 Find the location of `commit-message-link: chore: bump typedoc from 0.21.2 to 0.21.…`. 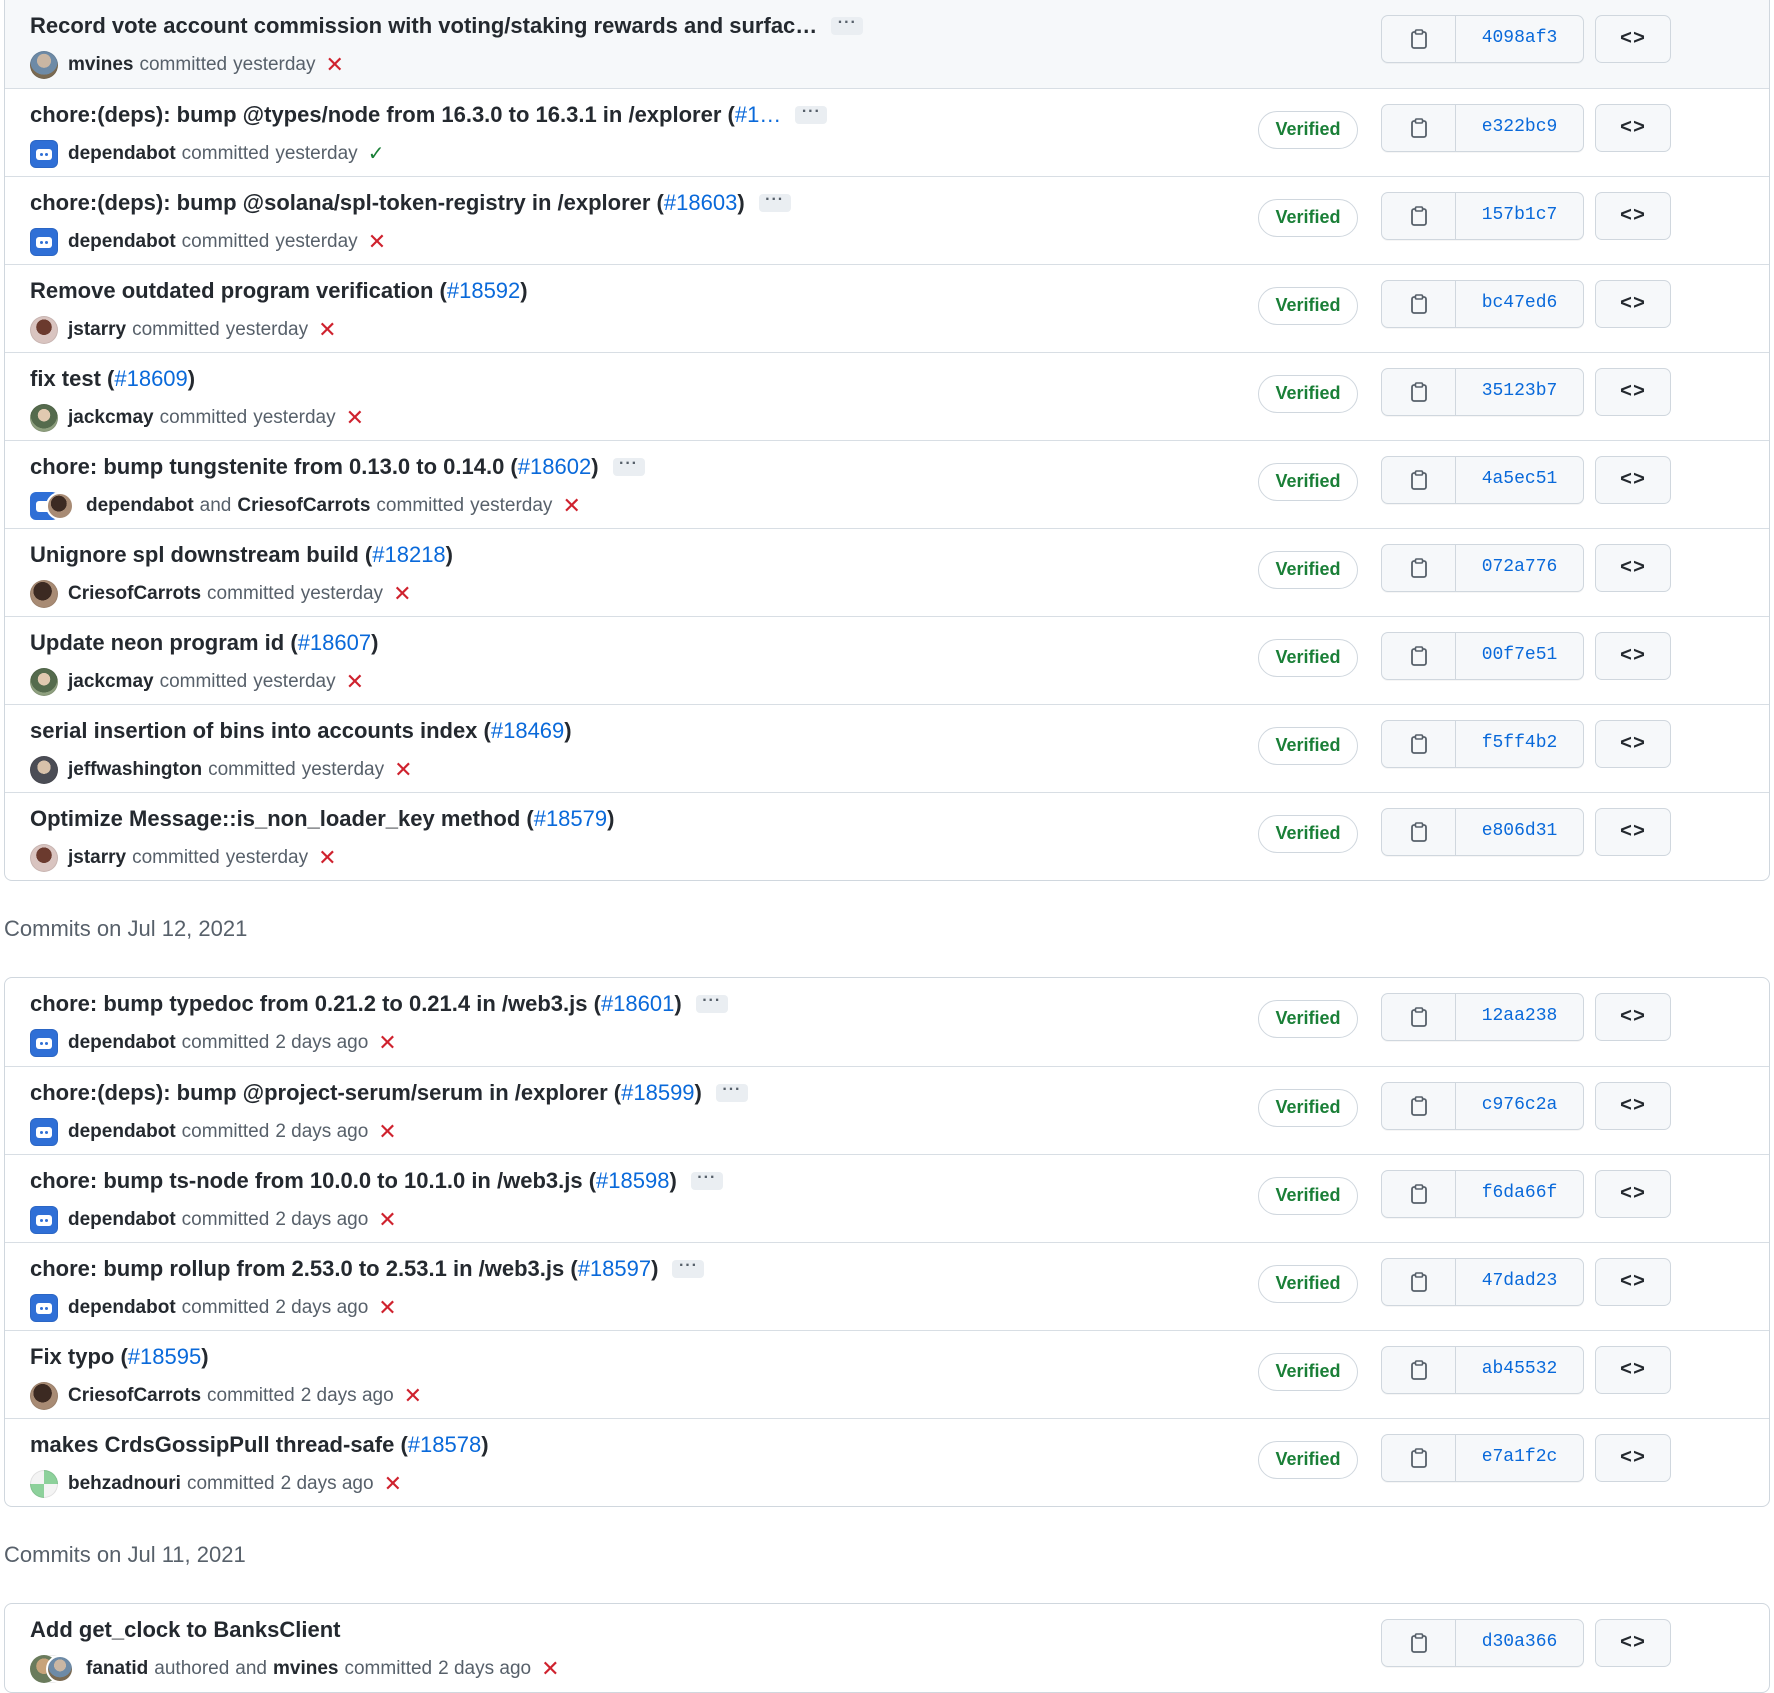

commit-message-link: chore: bump typedoc from 0.21.2 to 0.21.… is located at coordinates (315, 1004).